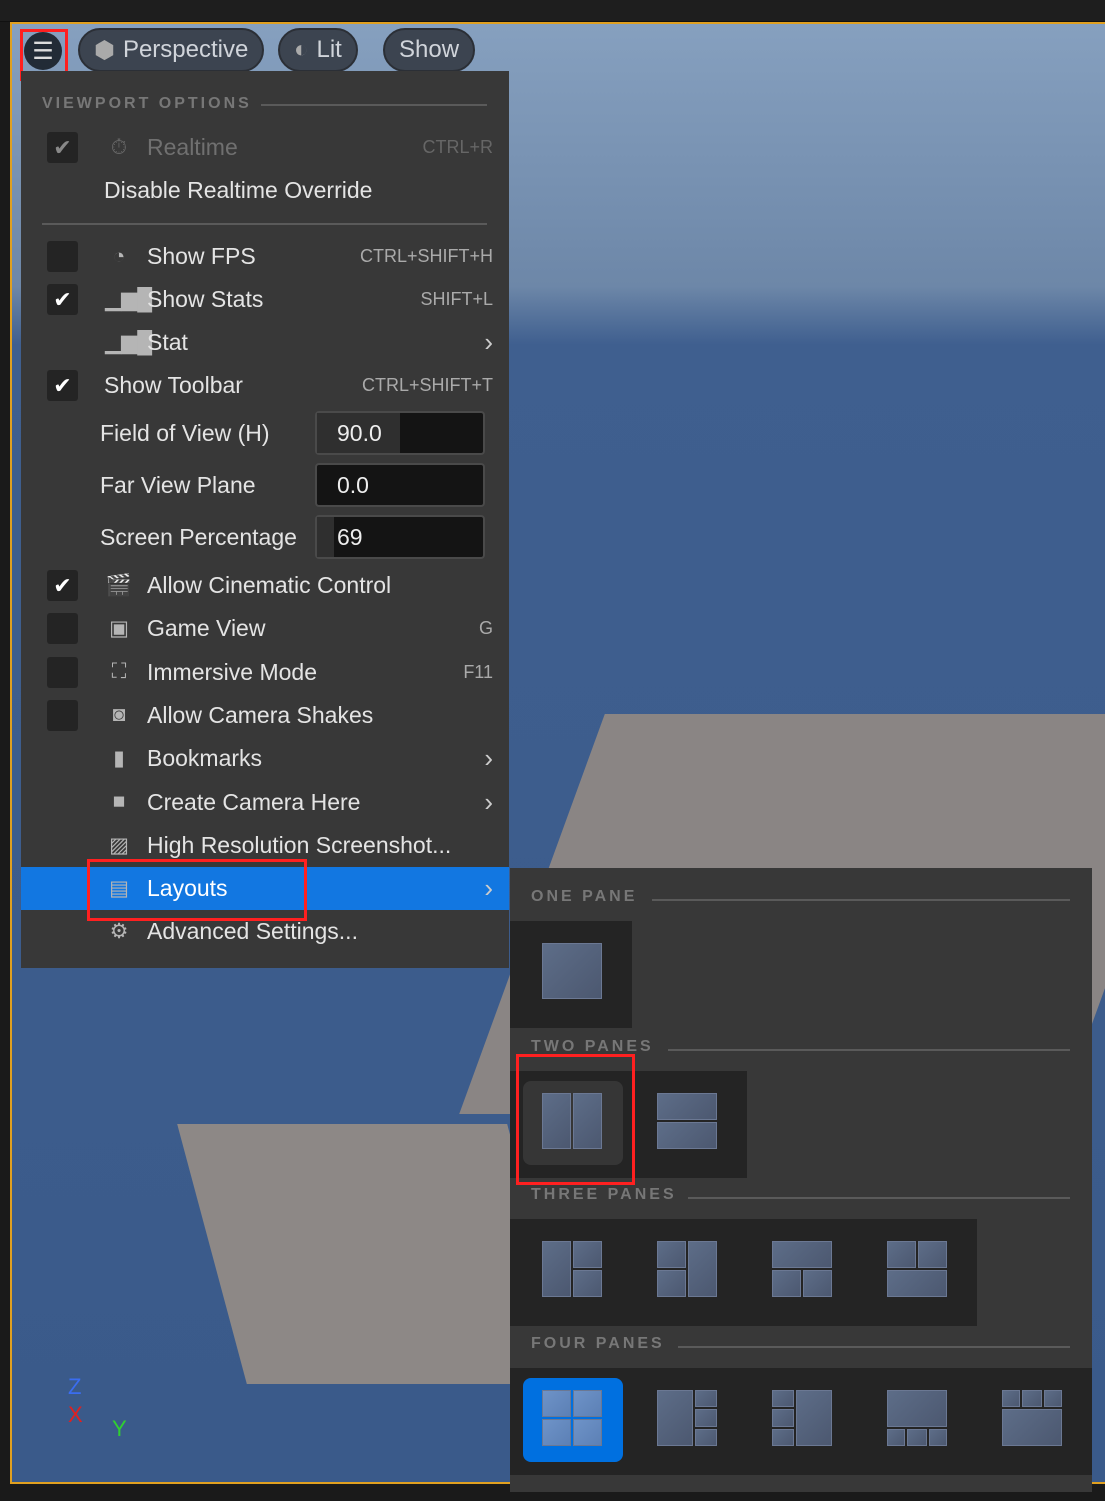 The height and width of the screenshot is (1501, 1105). Describe the element at coordinates (178, 485) in the screenshot. I see `field-label: Far View Plane` at that location.